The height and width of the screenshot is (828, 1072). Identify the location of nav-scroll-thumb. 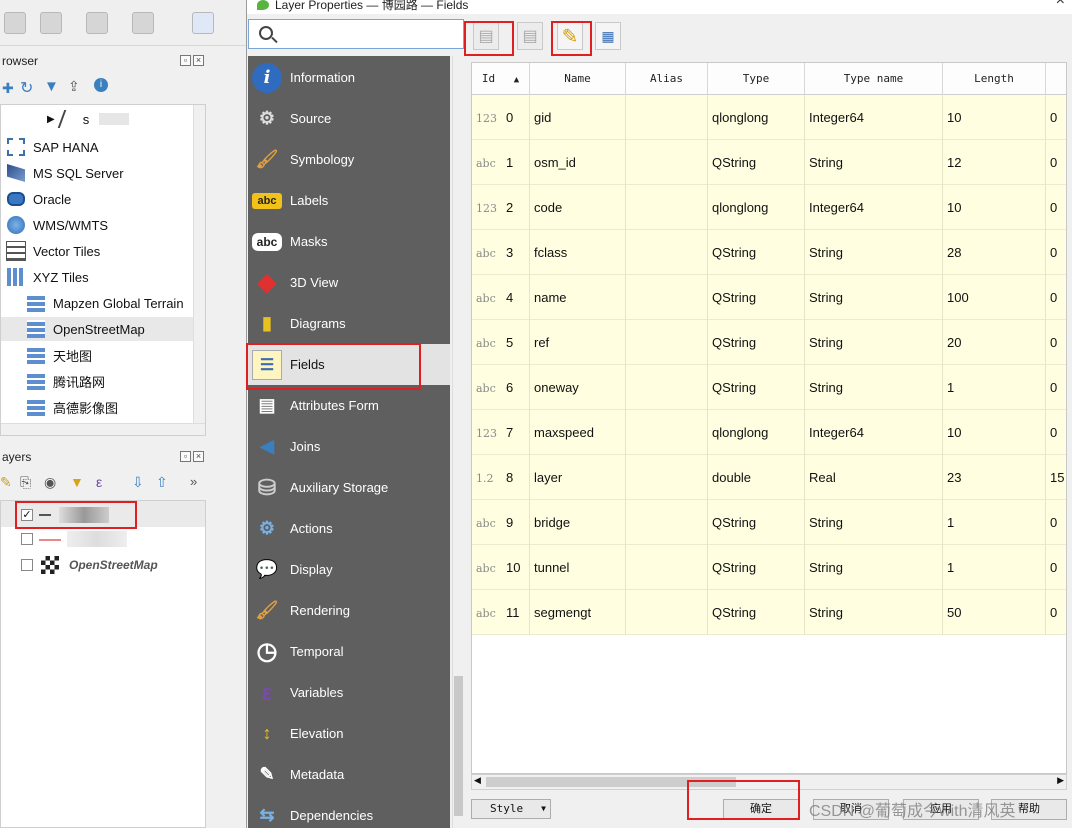
(458, 746).